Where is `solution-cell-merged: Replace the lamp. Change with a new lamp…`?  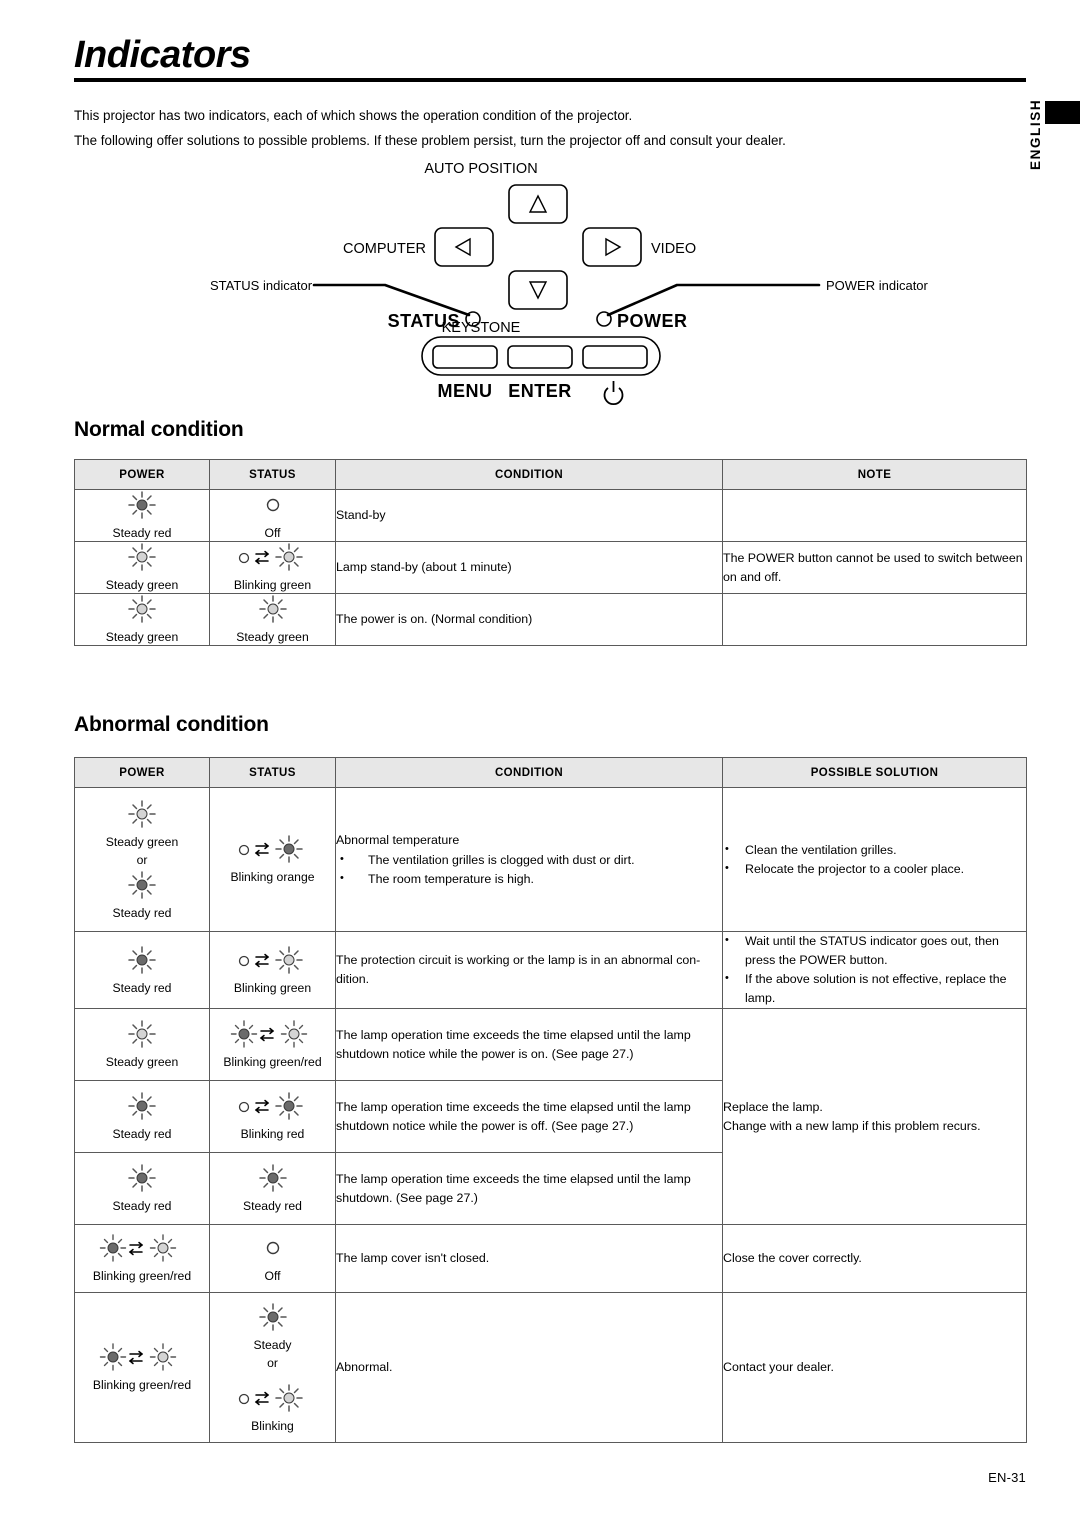 solution-cell-merged: Replace the lamp. Change with a new lamp… is located at coordinates (874, 1116).